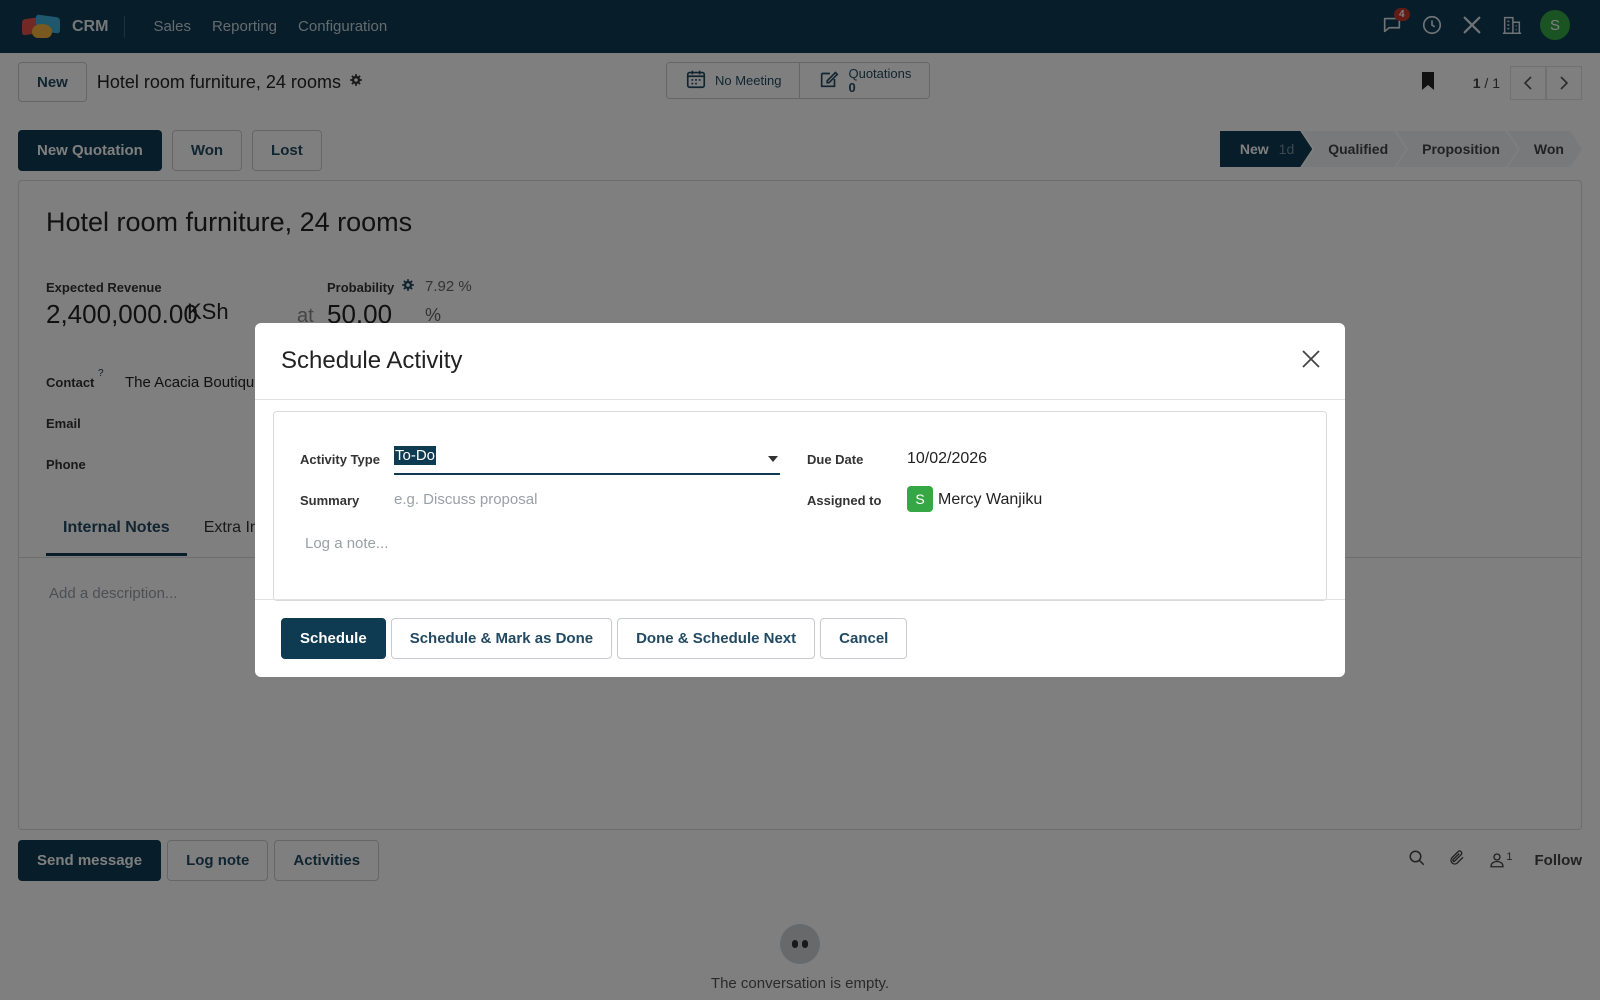  I want to click on cancel-button: Cancel, so click(864, 638).